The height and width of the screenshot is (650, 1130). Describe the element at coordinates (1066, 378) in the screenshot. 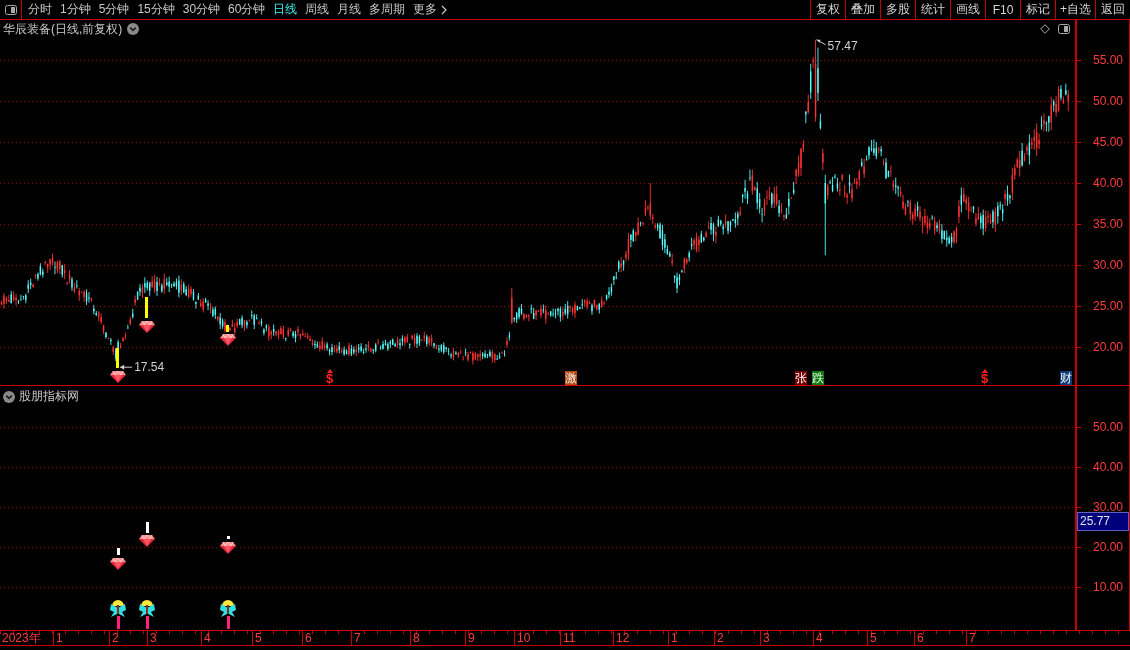

I see `event-tag: 财` at that location.